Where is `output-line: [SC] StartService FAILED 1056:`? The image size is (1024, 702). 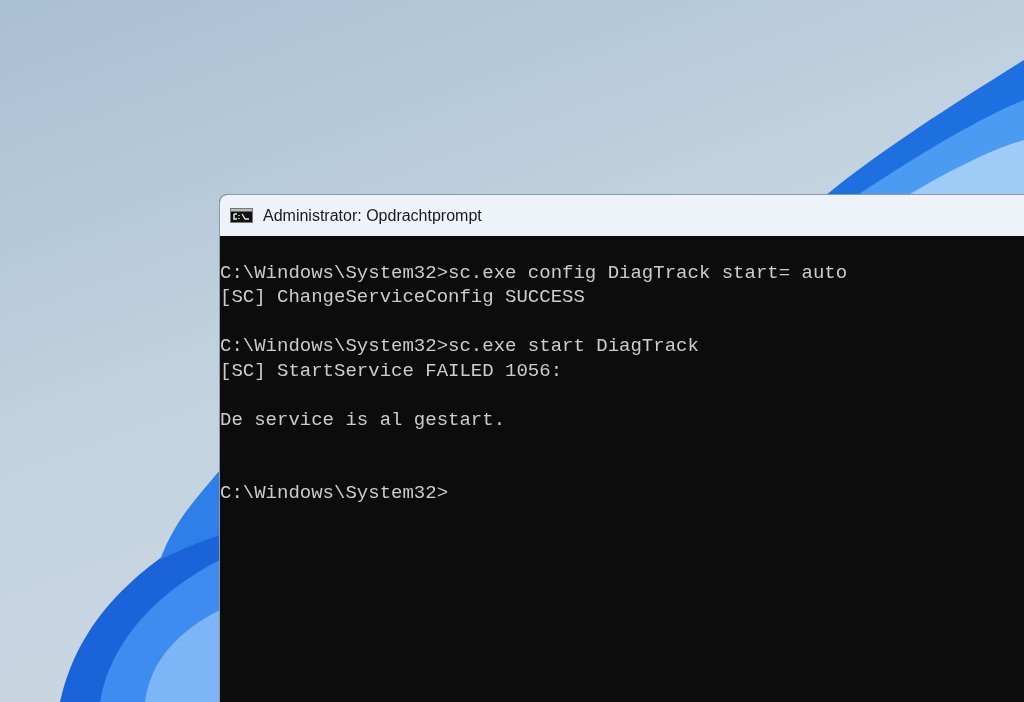 output-line: [SC] StartService FAILED 1056: is located at coordinates (391, 370).